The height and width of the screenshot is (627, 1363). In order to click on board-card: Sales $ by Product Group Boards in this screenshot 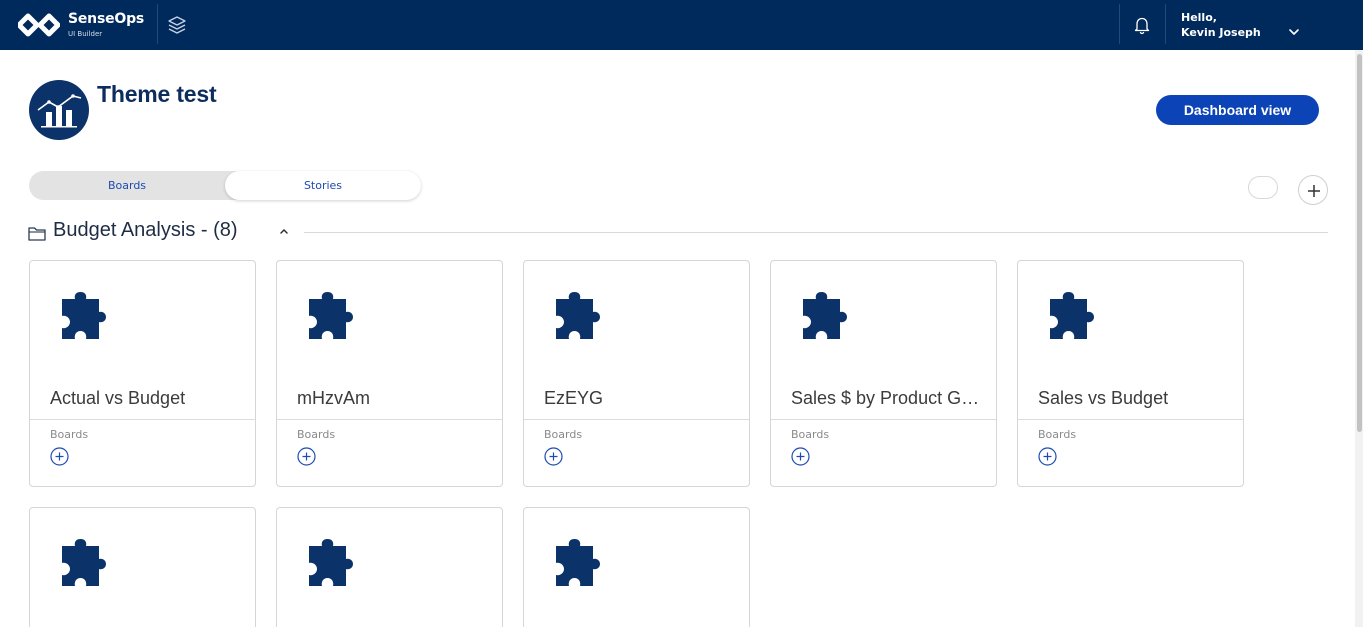, I will do `click(883, 373)`.